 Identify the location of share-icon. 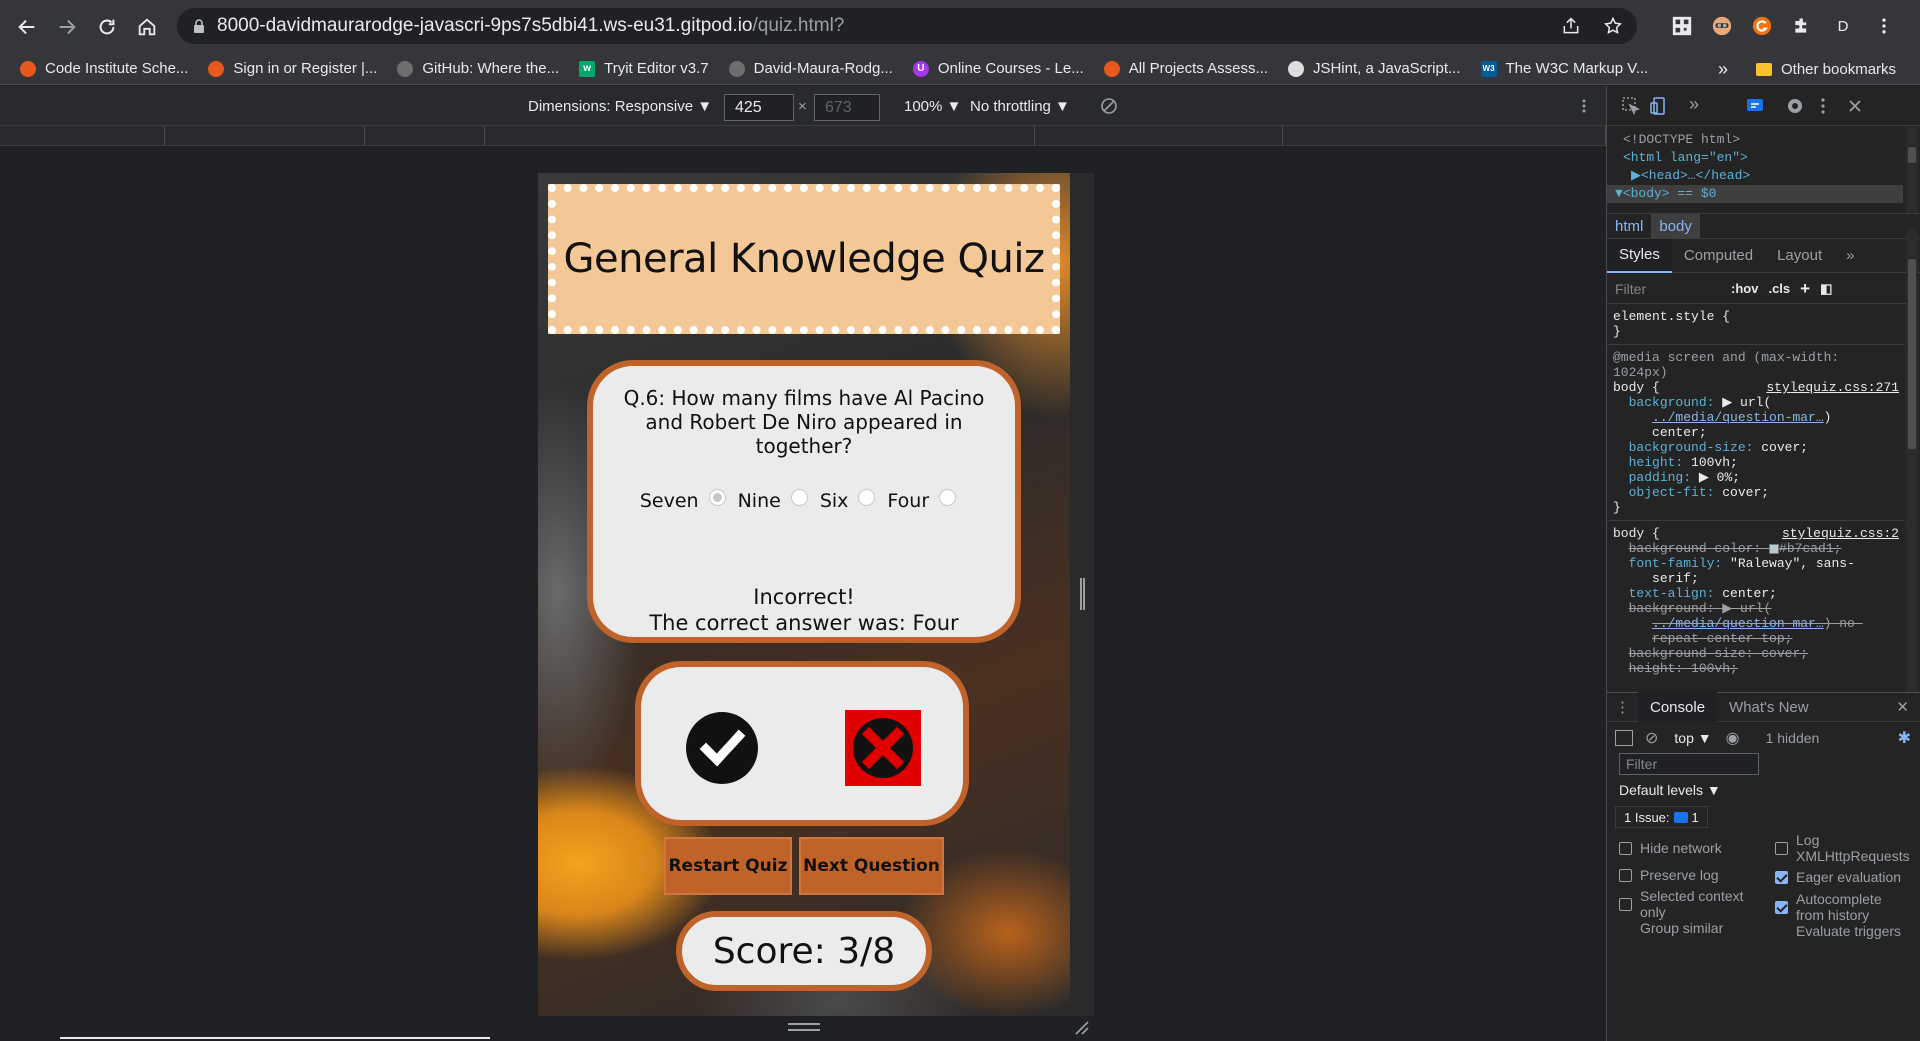
(1571, 26).